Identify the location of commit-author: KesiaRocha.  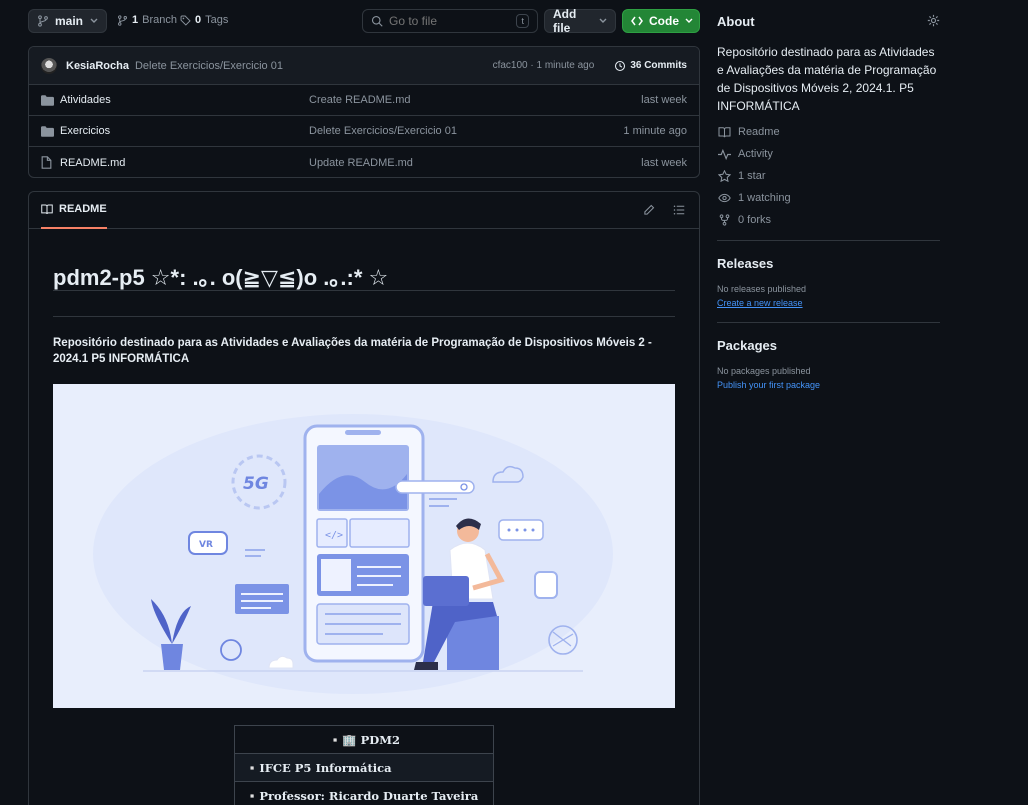
(97, 66).